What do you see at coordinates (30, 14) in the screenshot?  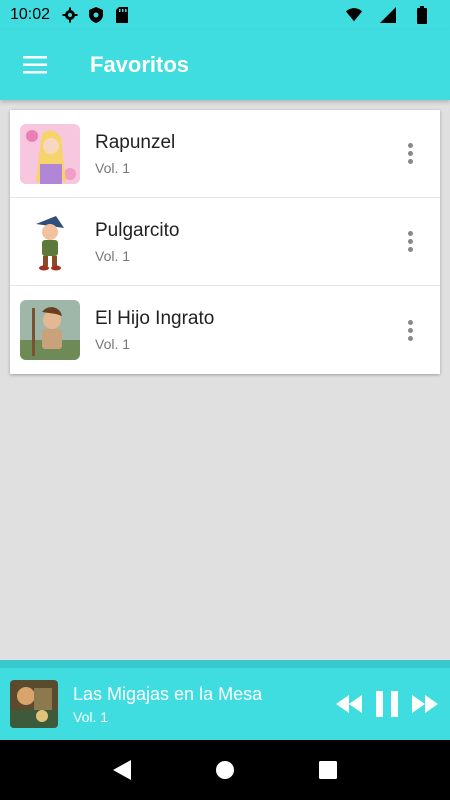 I see `status-time: 10:02` at bounding box center [30, 14].